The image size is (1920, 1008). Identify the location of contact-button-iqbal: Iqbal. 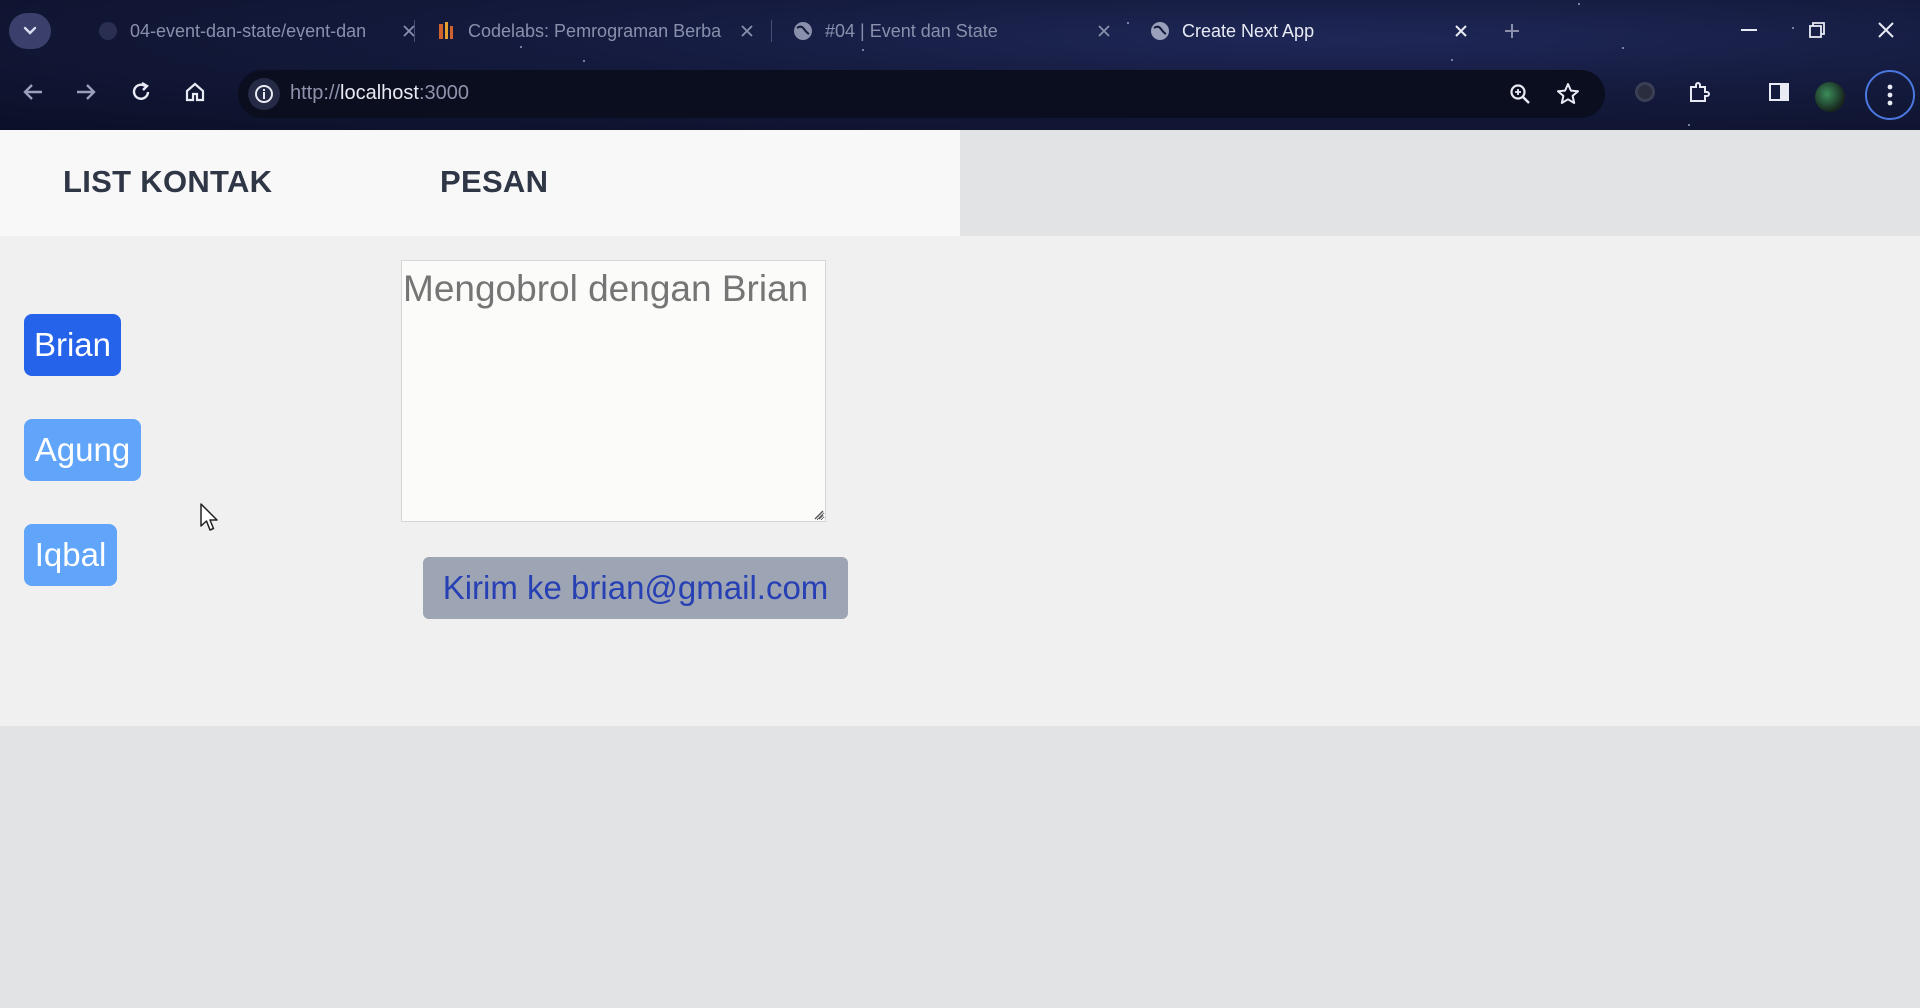
(70, 555).